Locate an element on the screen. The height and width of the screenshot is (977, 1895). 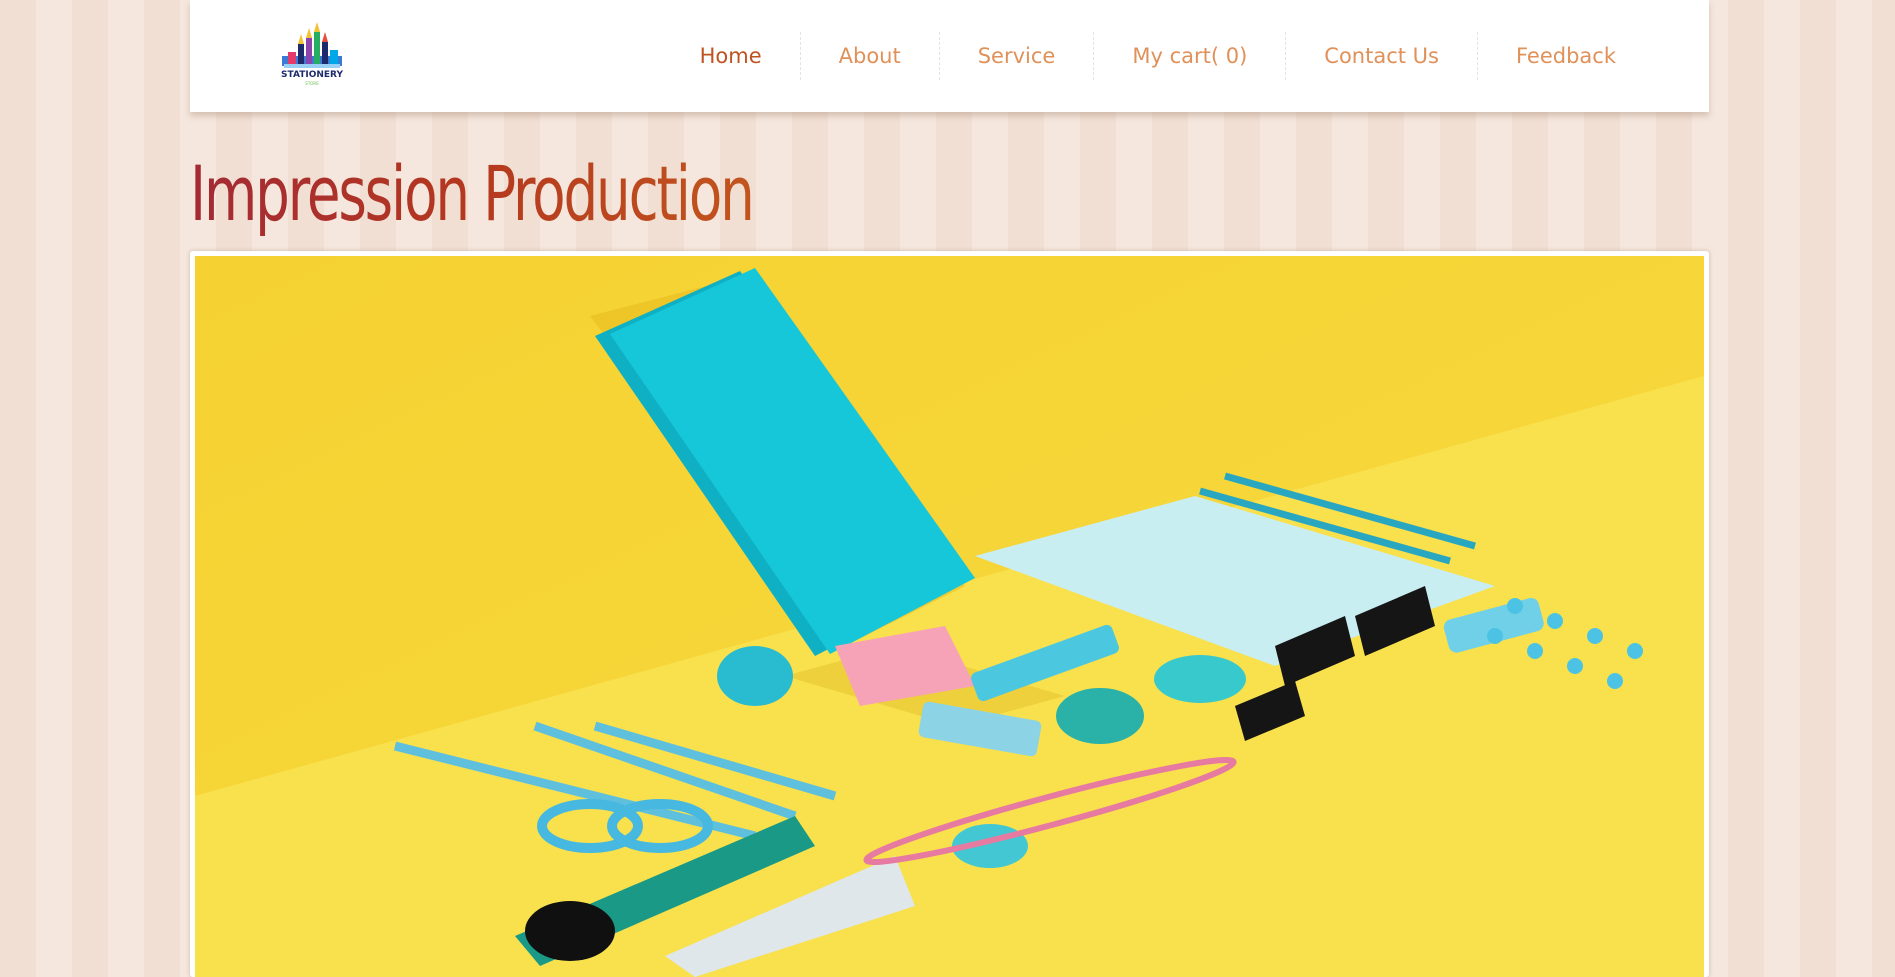
logo-subtext: STORE is located at coordinates (312, 83).